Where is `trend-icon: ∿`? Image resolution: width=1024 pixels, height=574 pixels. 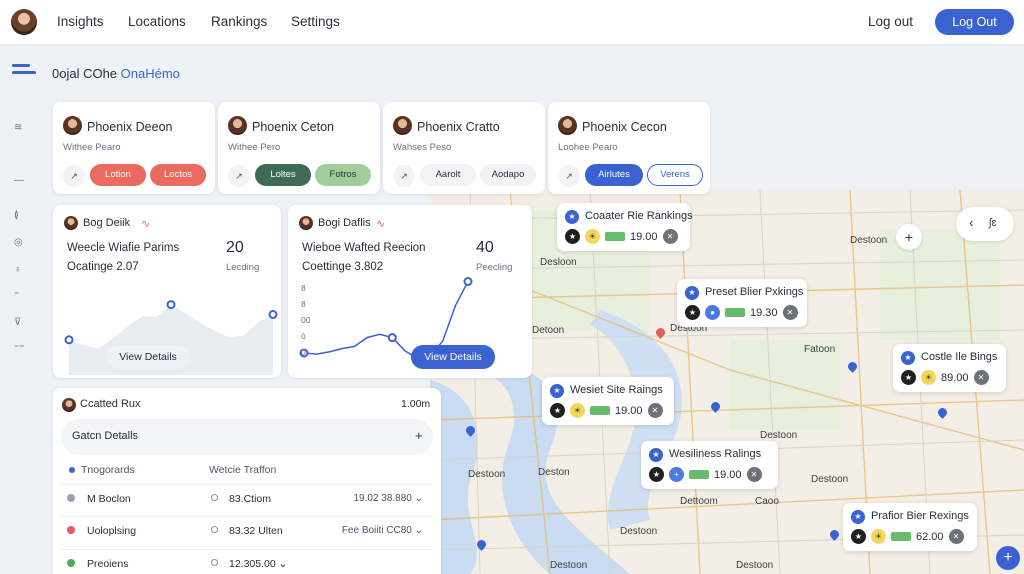 trend-icon: ∿ is located at coordinates (381, 224).